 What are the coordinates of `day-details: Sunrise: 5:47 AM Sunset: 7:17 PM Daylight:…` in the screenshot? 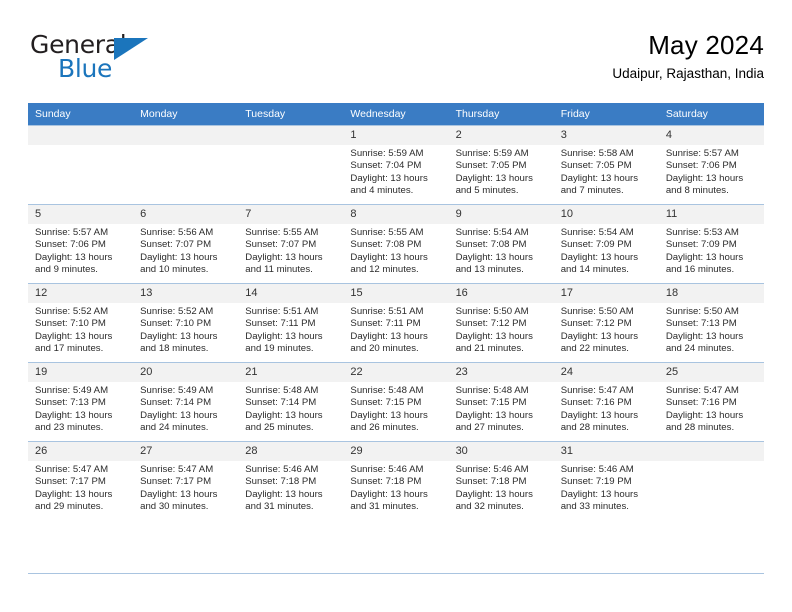 It's located at (185, 487).